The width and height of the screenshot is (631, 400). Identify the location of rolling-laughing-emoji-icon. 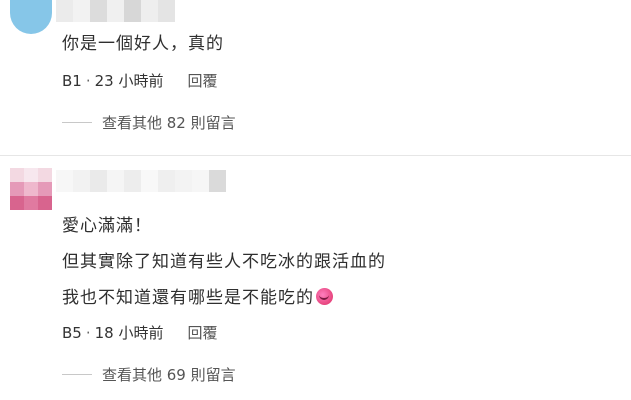
(324, 296).